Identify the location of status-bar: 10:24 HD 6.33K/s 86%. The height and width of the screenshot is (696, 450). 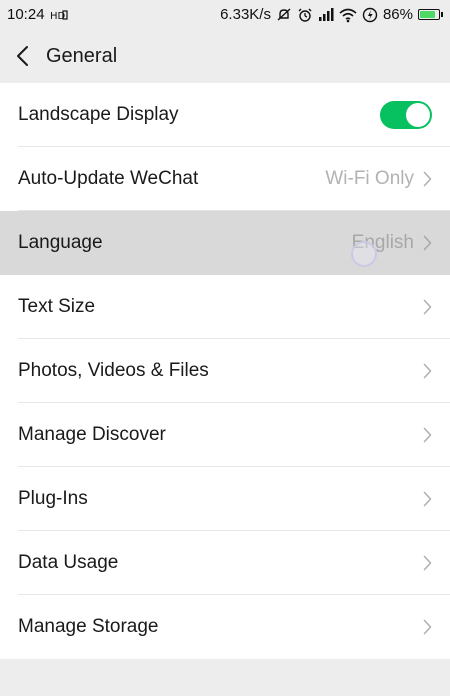
(225, 14).